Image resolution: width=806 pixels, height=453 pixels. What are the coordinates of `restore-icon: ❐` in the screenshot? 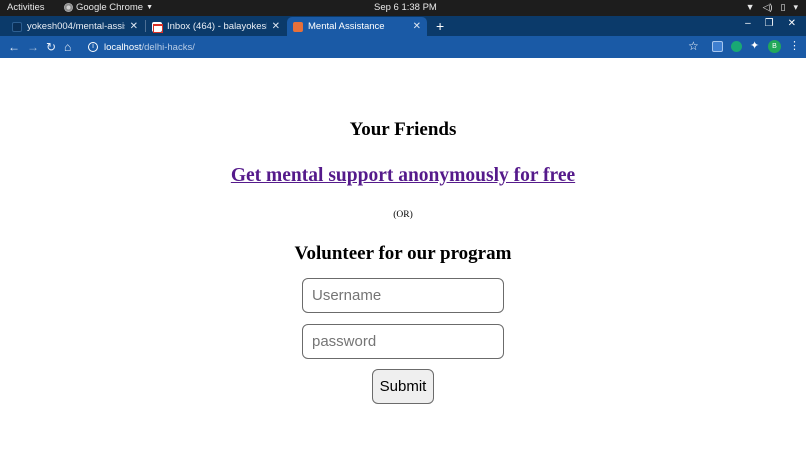 It's located at (769, 23).